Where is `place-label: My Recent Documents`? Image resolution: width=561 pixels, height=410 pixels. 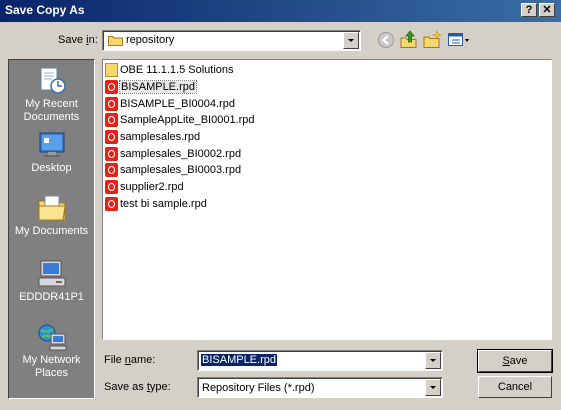 place-label: My Recent Documents is located at coordinates (51, 110).